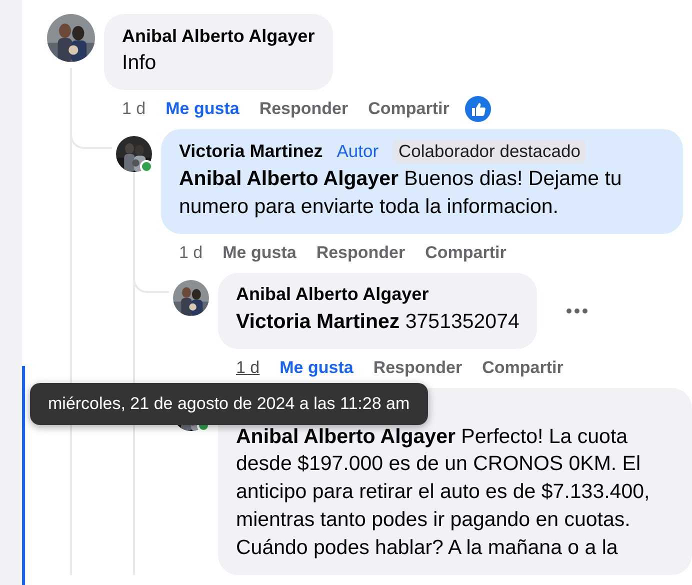  Describe the element at coordinates (401, 193) in the screenshot. I see `comment-text: Anibal Alberto Algayer Buenos dias! Dejame tu numero para enviarte toda la informacion.` at that location.